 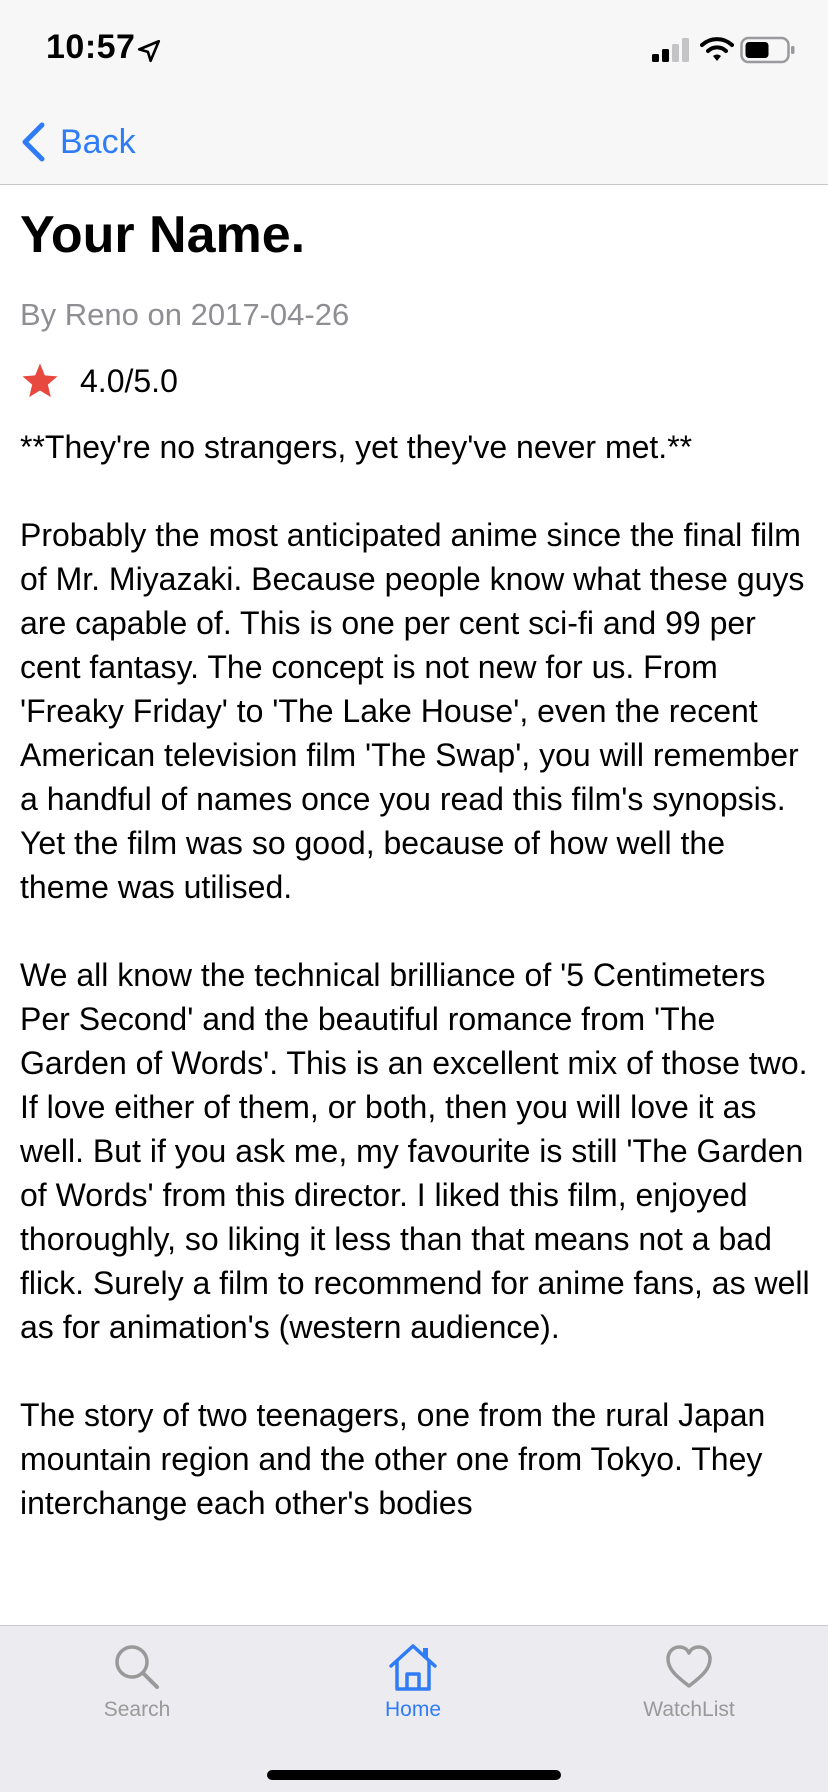 I want to click on review-byline: By Reno on 2017-04-26, so click(x=185, y=314).